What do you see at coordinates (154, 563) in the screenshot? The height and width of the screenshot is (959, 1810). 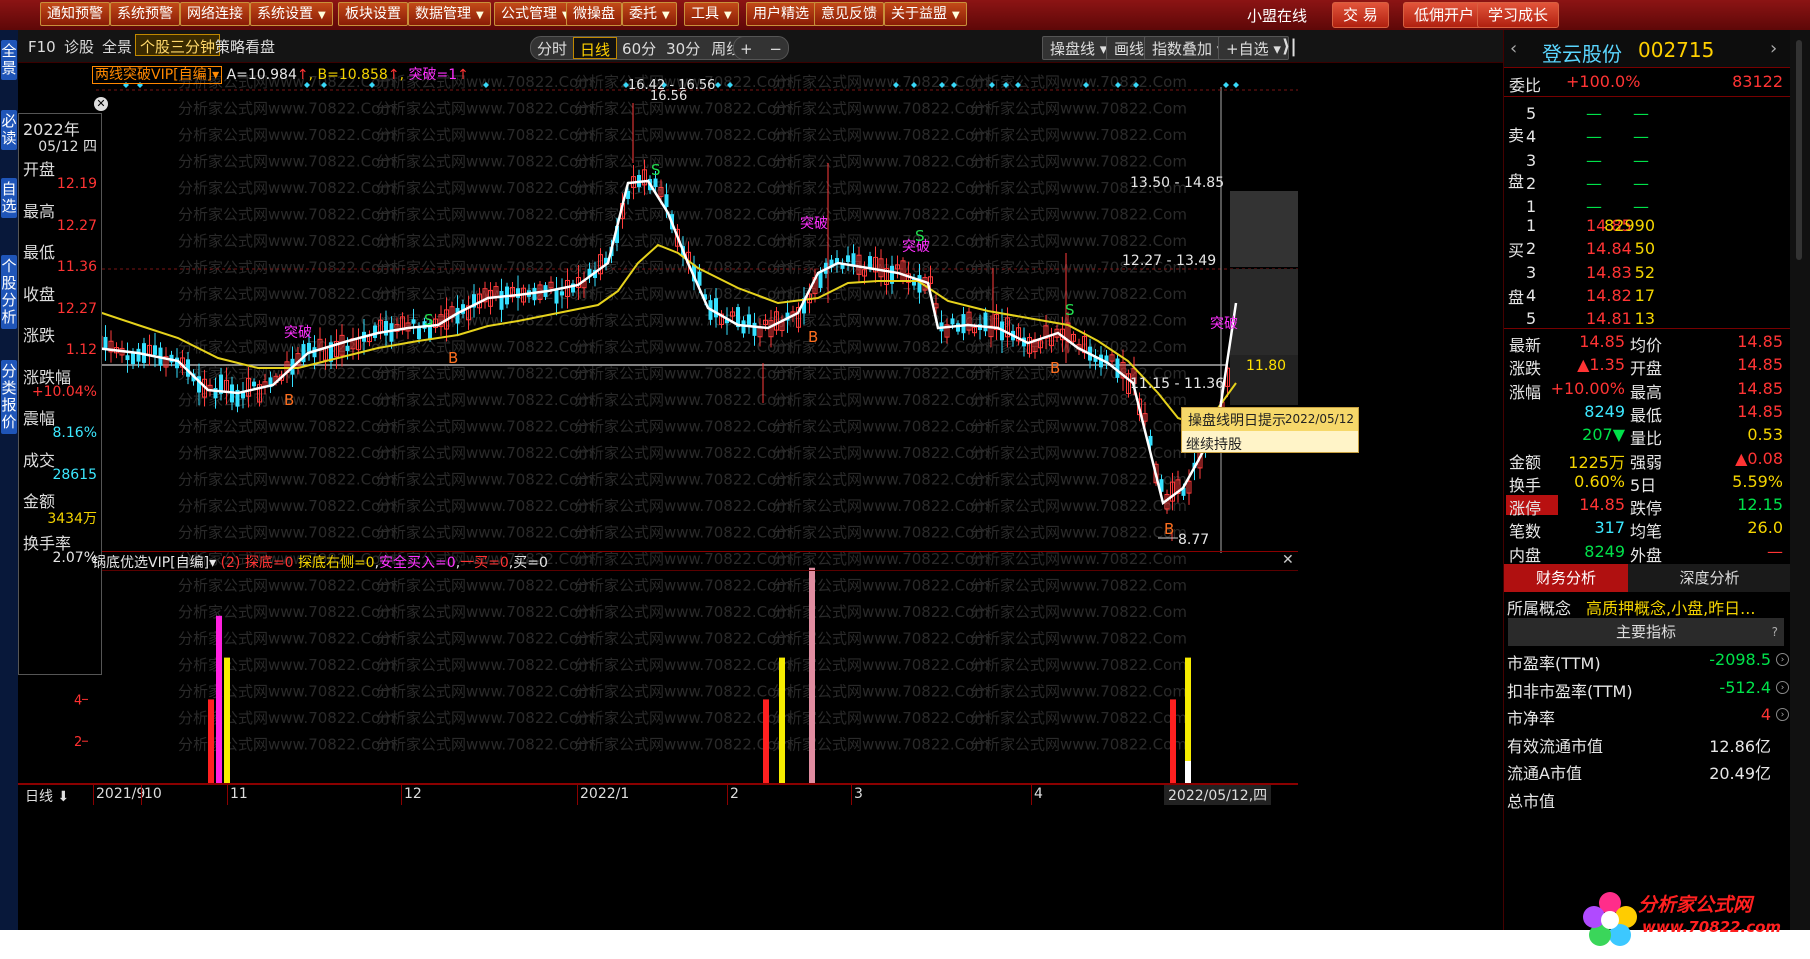 I see `sub-indicator-name: 锅底优选VIP[自编]▾` at bounding box center [154, 563].